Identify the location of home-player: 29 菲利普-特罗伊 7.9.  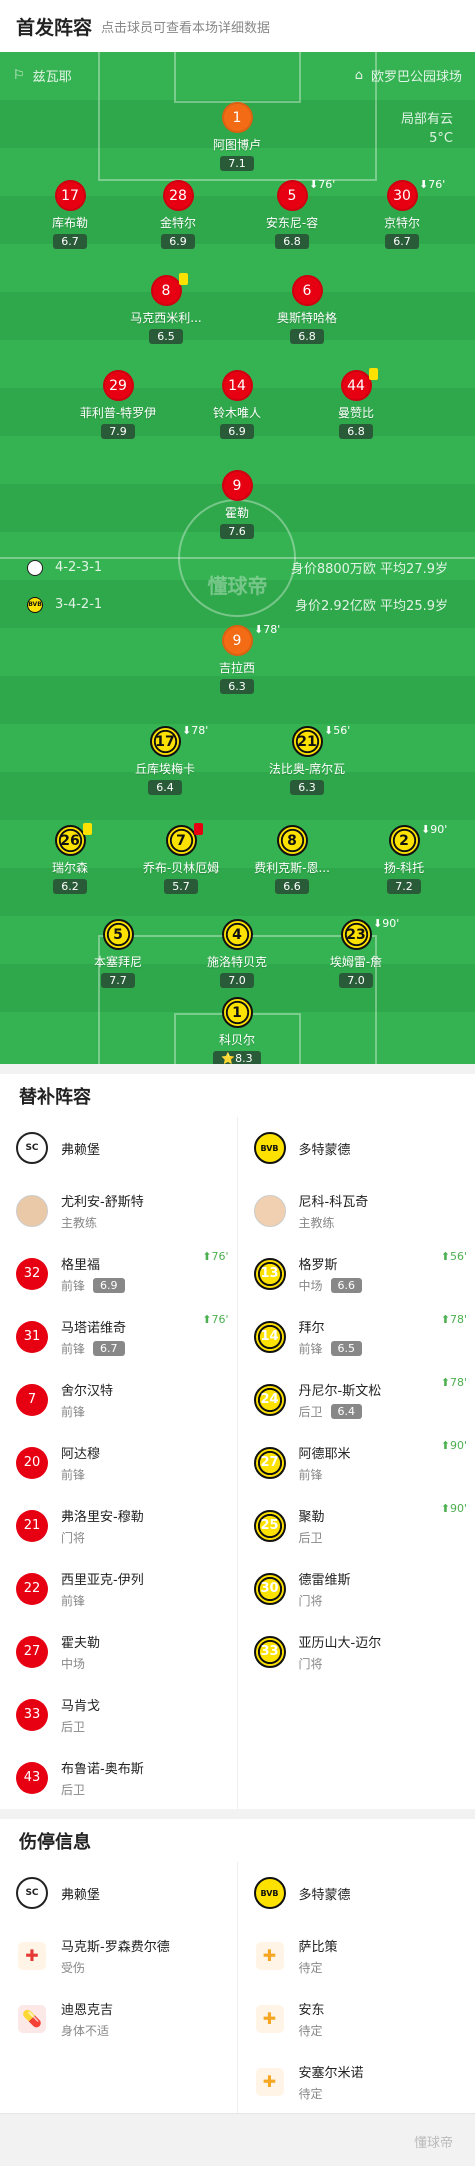
(118, 404).